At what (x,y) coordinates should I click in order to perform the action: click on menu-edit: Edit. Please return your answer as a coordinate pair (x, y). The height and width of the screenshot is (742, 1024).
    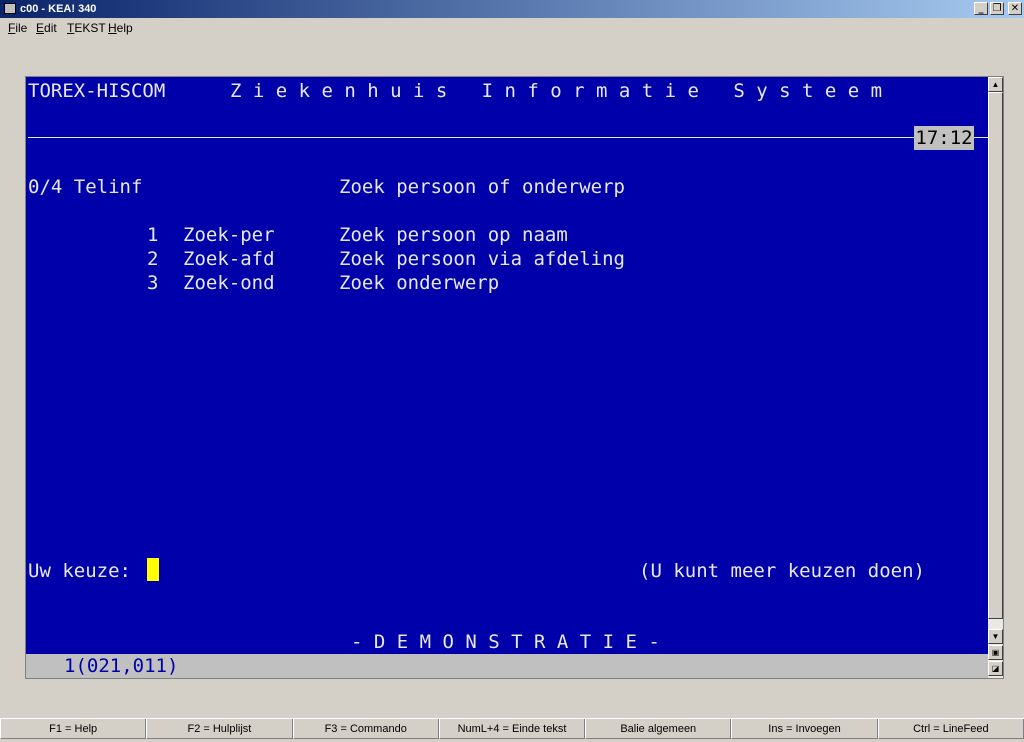
    Looking at the image, I should click on (46, 28).